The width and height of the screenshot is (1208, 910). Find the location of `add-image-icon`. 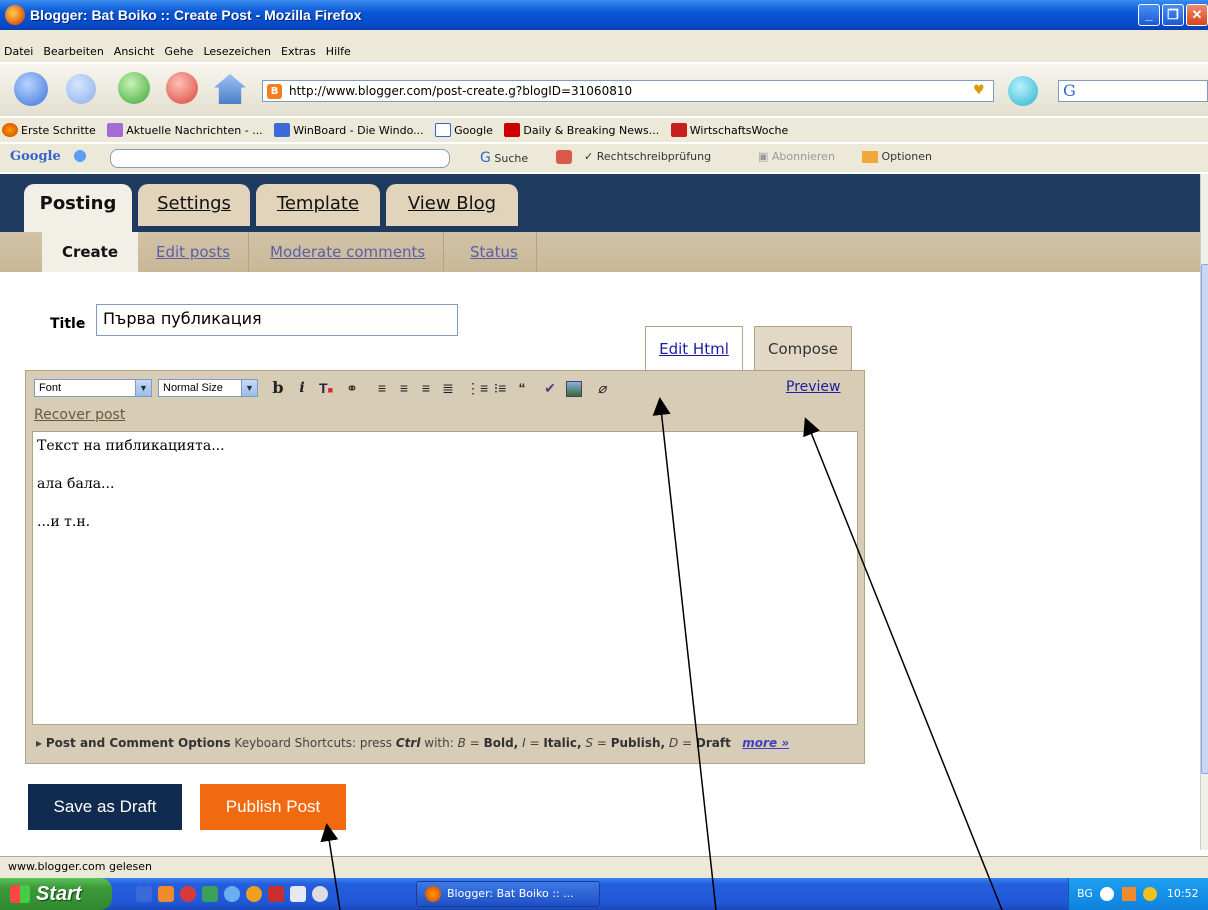

add-image-icon is located at coordinates (574, 389).